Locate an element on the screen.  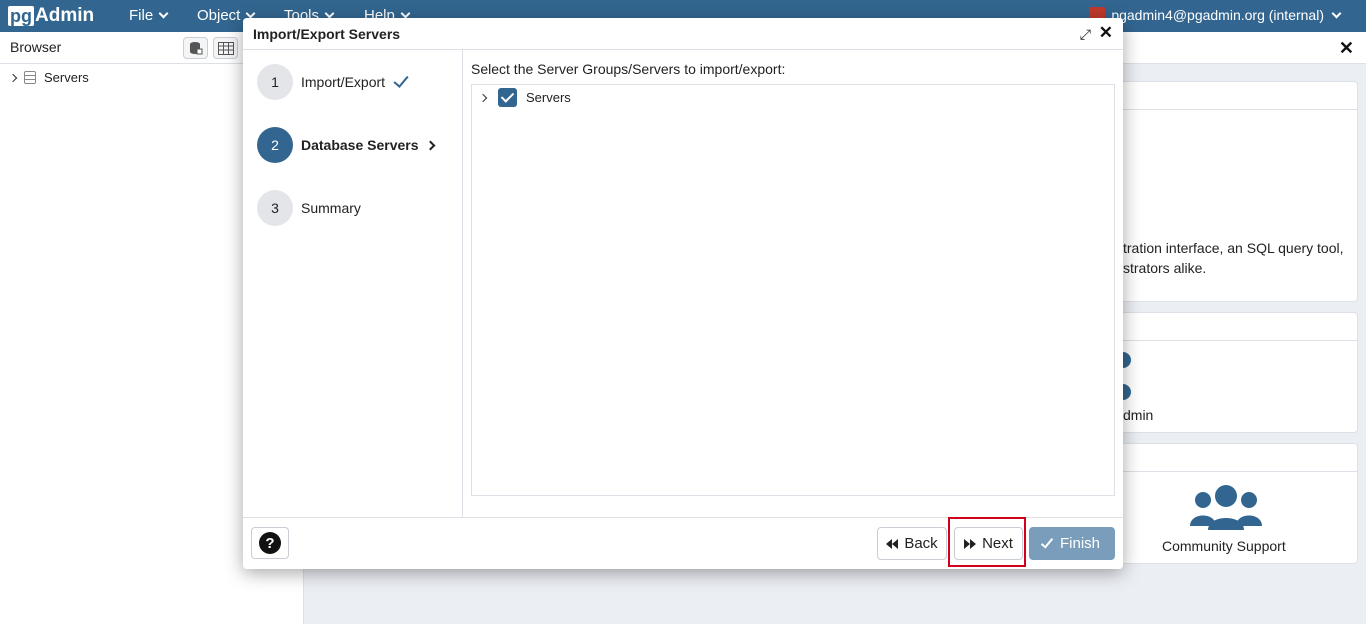
rewind-icon is located at coordinates (892, 543).